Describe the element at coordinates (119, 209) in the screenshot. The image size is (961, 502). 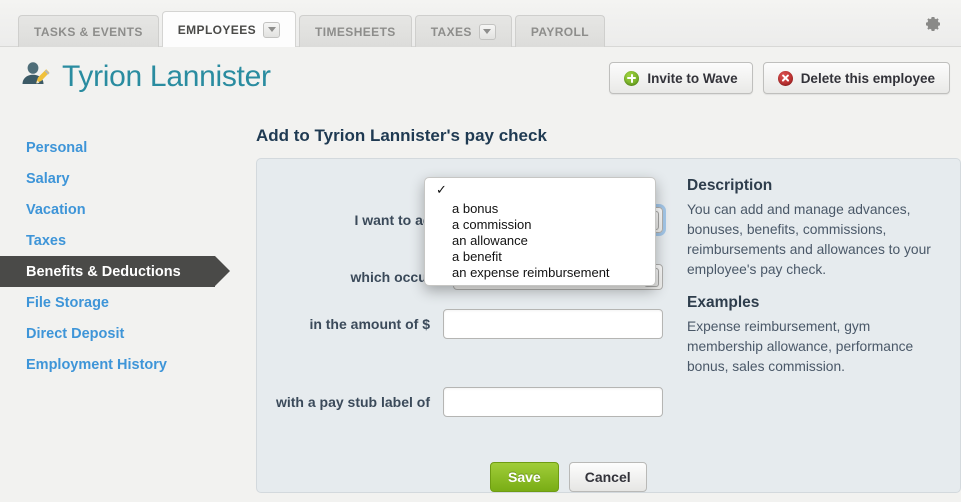
I see `sidebar-item-vacation: Vacation` at that location.